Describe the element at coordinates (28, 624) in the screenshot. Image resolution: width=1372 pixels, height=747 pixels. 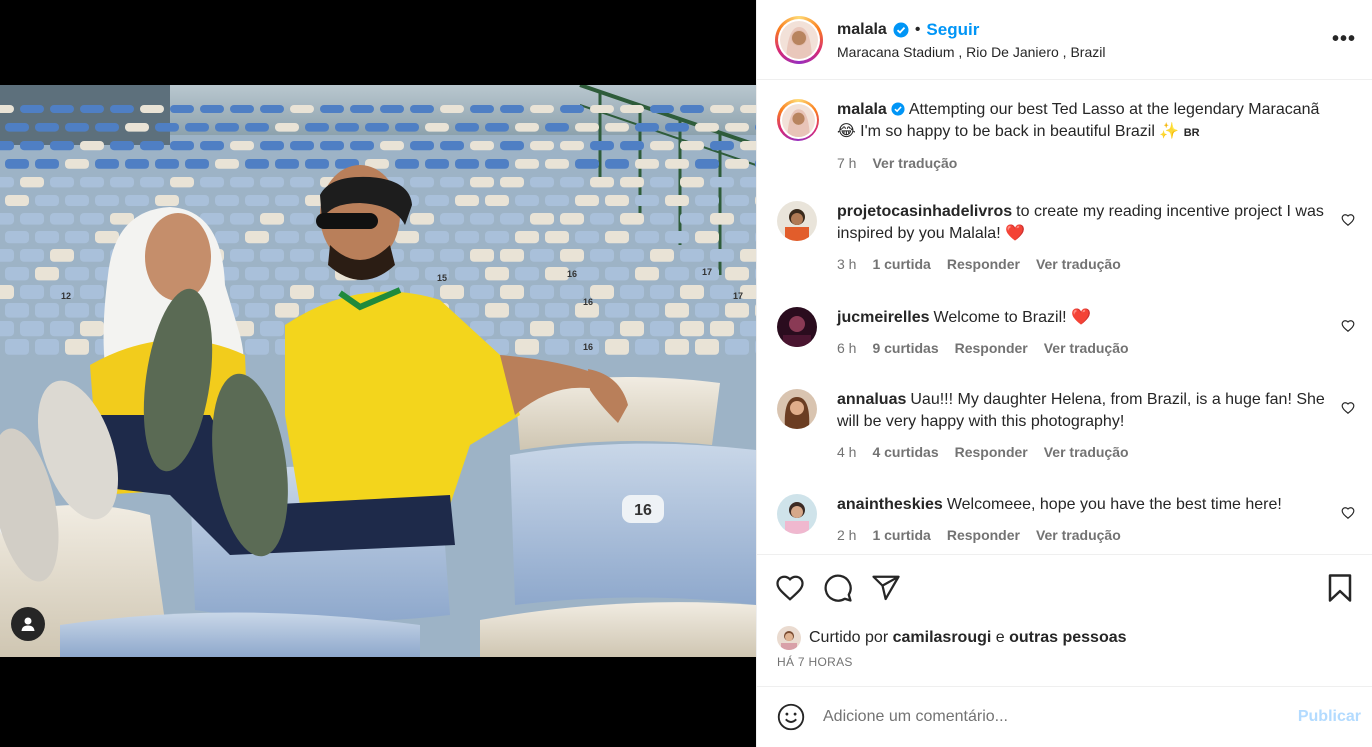
I see `tagged-users-button` at that location.